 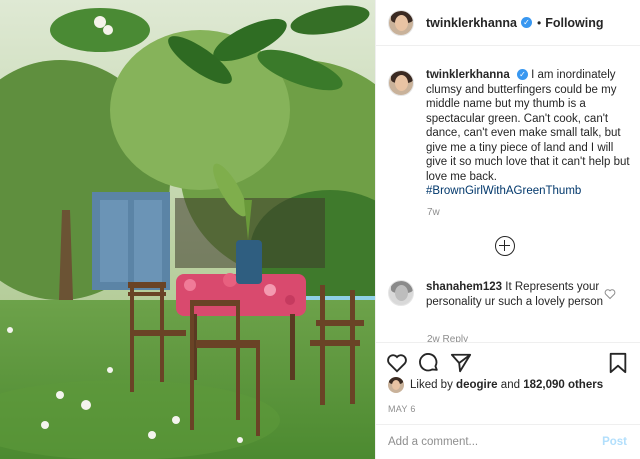 What do you see at coordinates (468, 75) in the screenshot?
I see `caption-username: twinklerkhanna` at bounding box center [468, 75].